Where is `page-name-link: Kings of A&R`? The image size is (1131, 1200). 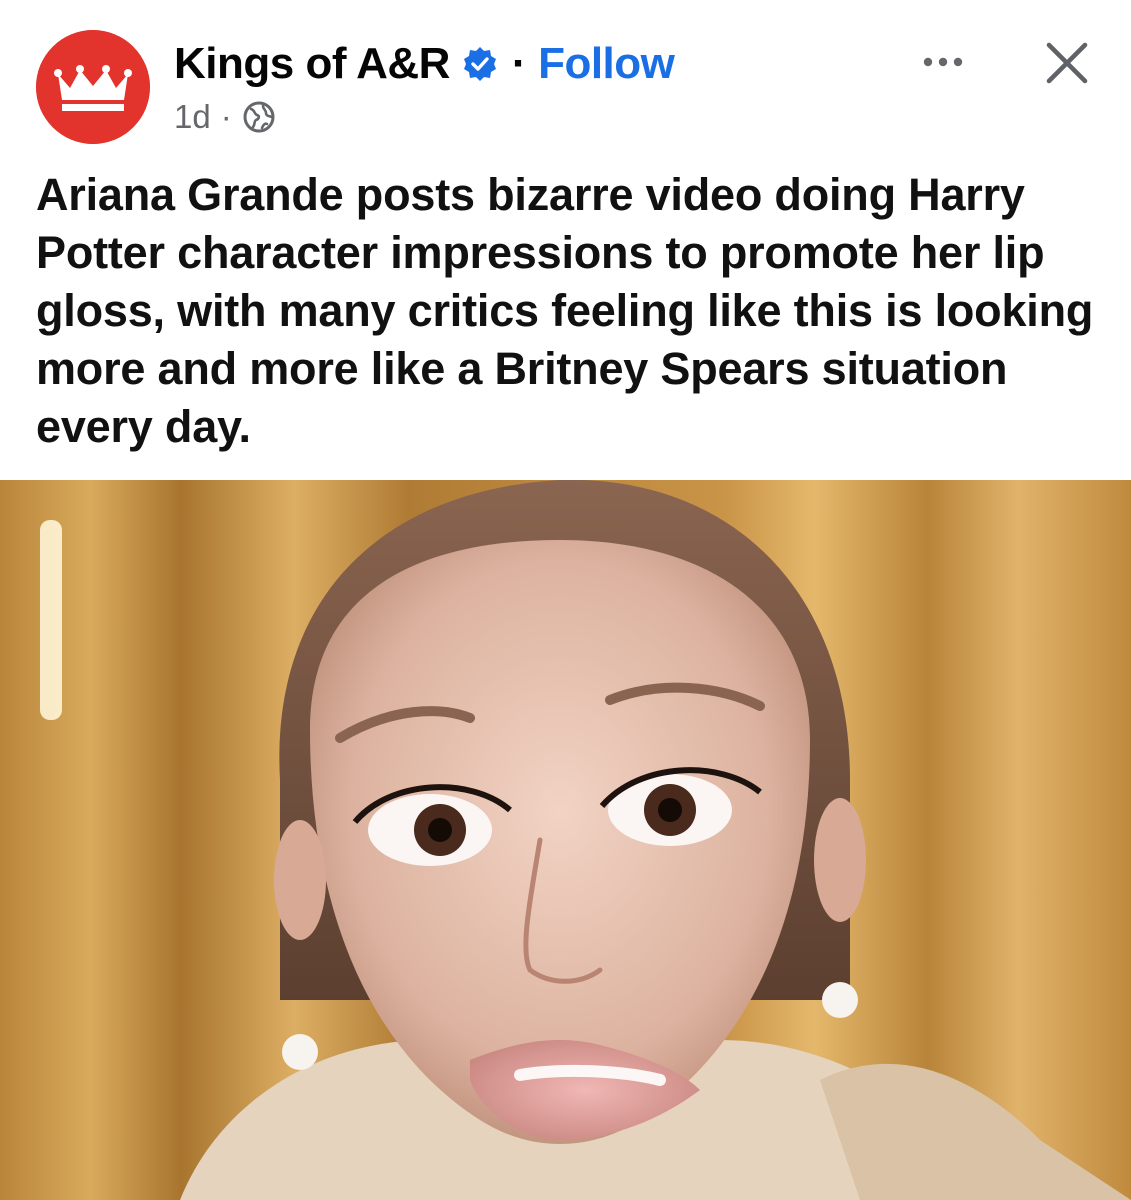
page-name-link: Kings of A&R is located at coordinates (312, 64).